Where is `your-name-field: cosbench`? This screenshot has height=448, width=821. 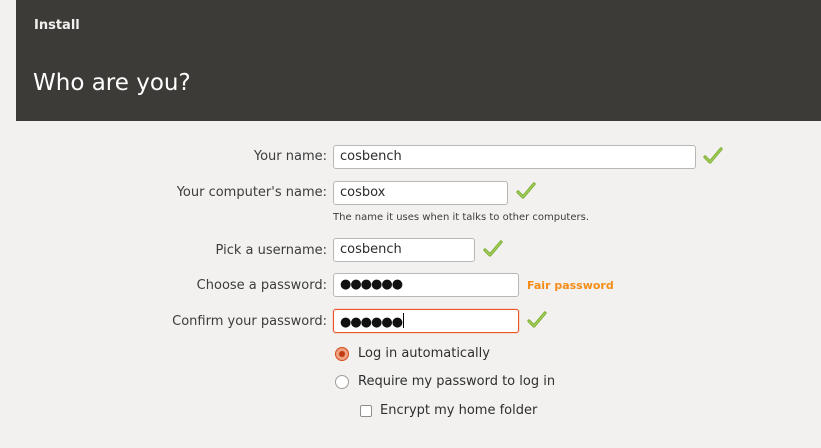 your-name-field: cosbench is located at coordinates (514, 157).